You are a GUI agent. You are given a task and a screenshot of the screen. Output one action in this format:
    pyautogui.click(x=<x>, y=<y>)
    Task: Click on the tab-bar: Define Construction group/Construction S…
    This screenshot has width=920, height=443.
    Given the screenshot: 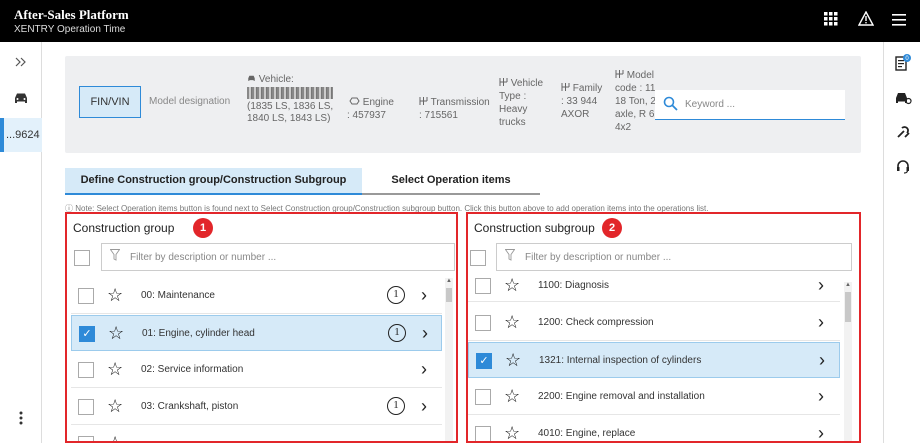 What is the action you would take?
    pyautogui.click(x=303, y=181)
    